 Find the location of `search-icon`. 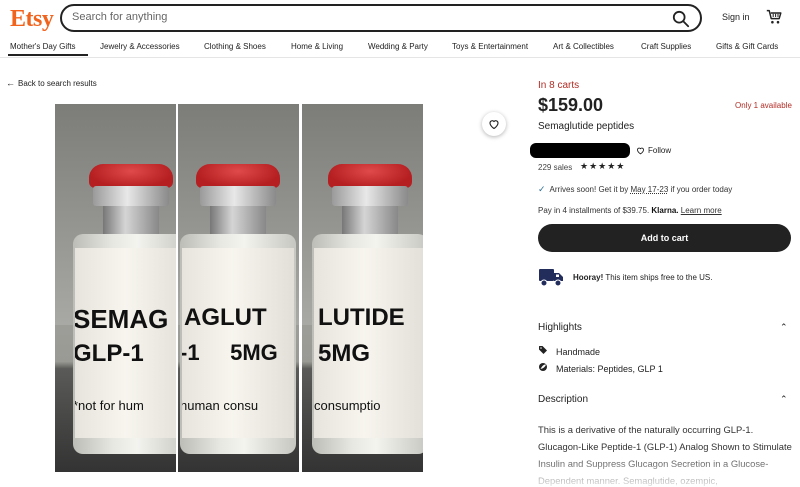

search-icon is located at coordinates (681, 19).